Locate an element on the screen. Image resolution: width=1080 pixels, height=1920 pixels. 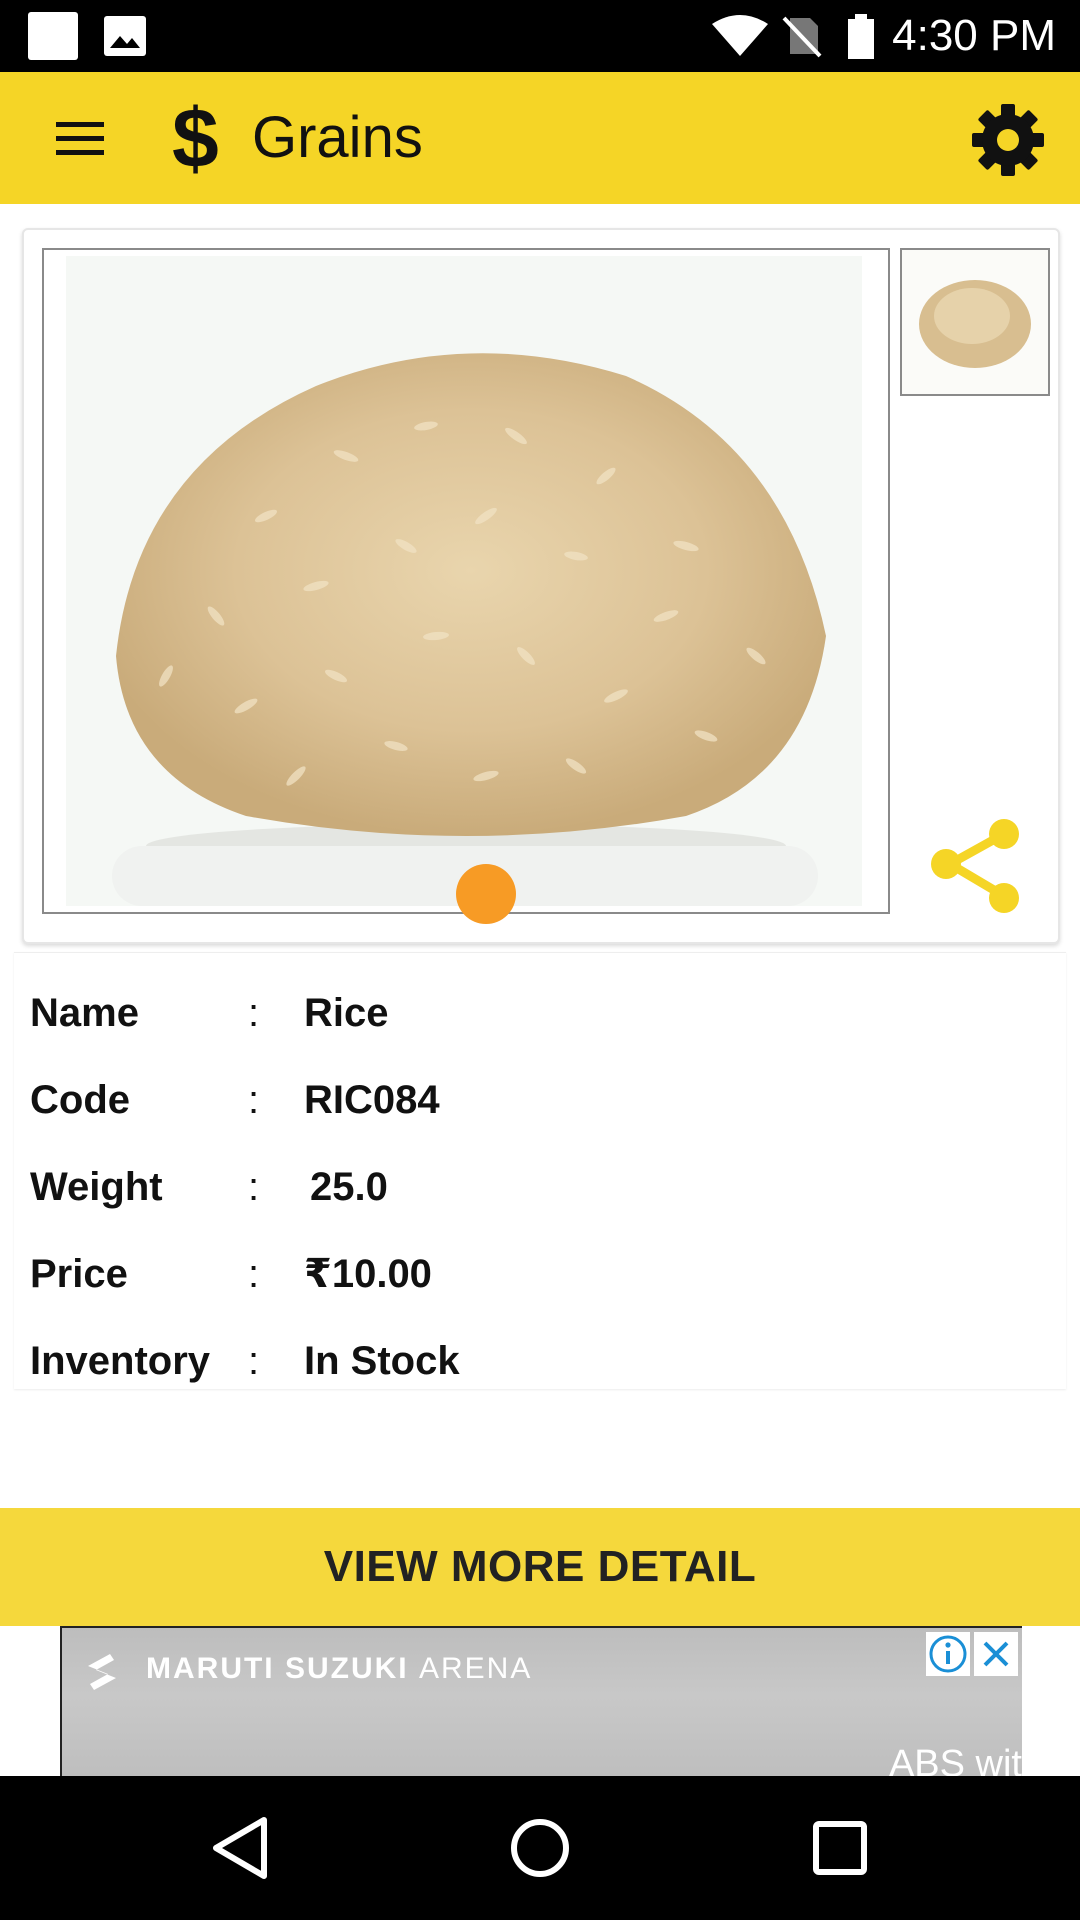
status-time: 4:30 PM is located at coordinates (974, 35).